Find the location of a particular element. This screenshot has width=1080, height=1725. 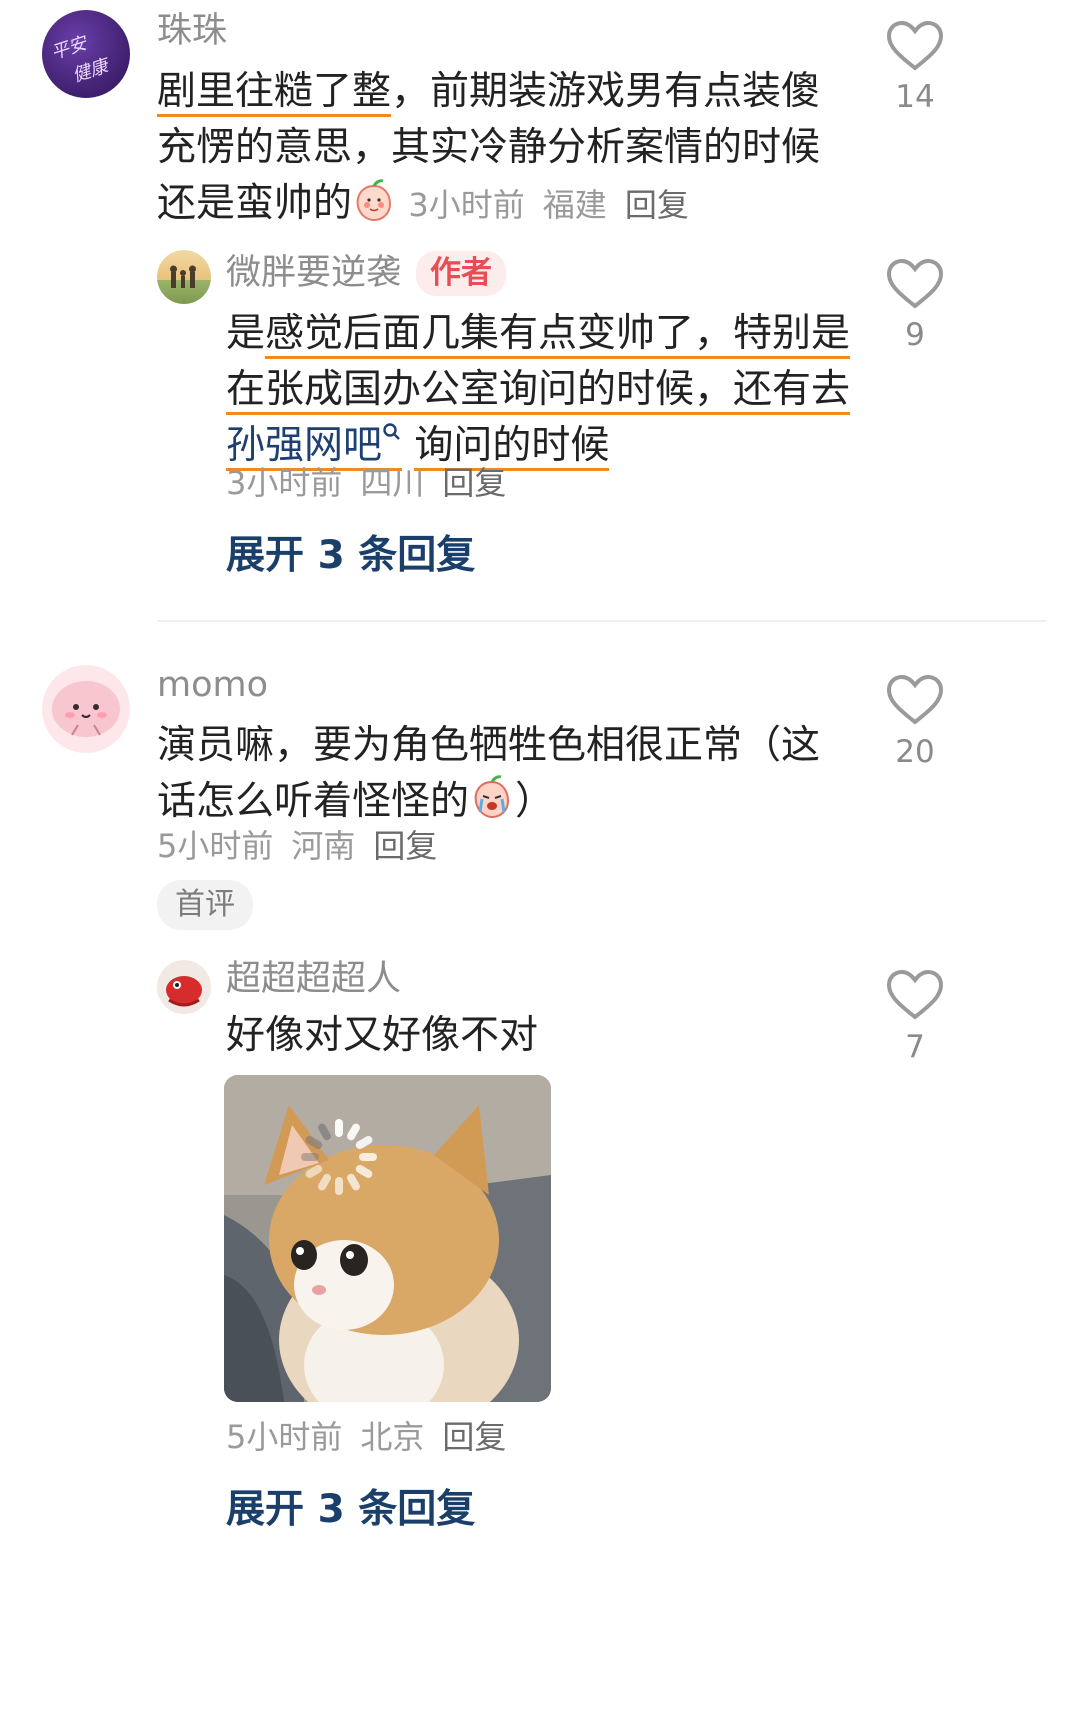

comment-line-1-rest: ，前期装游戏男有点装傻 is located at coordinates (606, 91).